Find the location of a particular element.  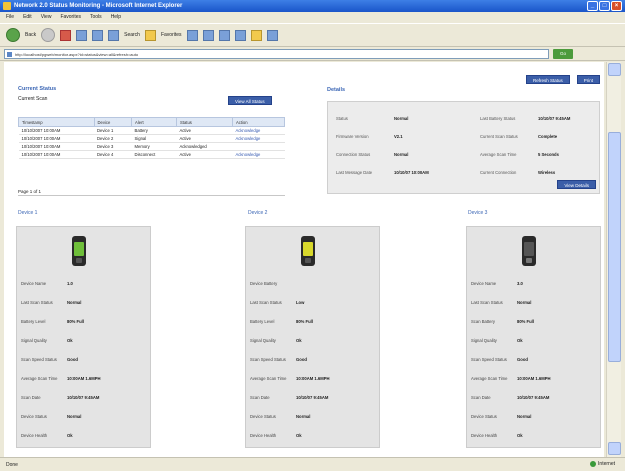

menu-help: Help is located at coordinates (116, 17).